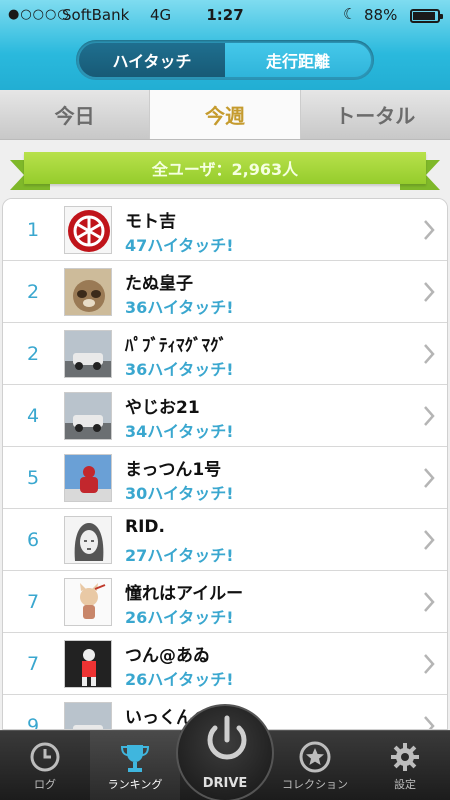  Describe the element at coordinates (167, 656) in the screenshot. I see `user-name: つん@あゐ` at that location.